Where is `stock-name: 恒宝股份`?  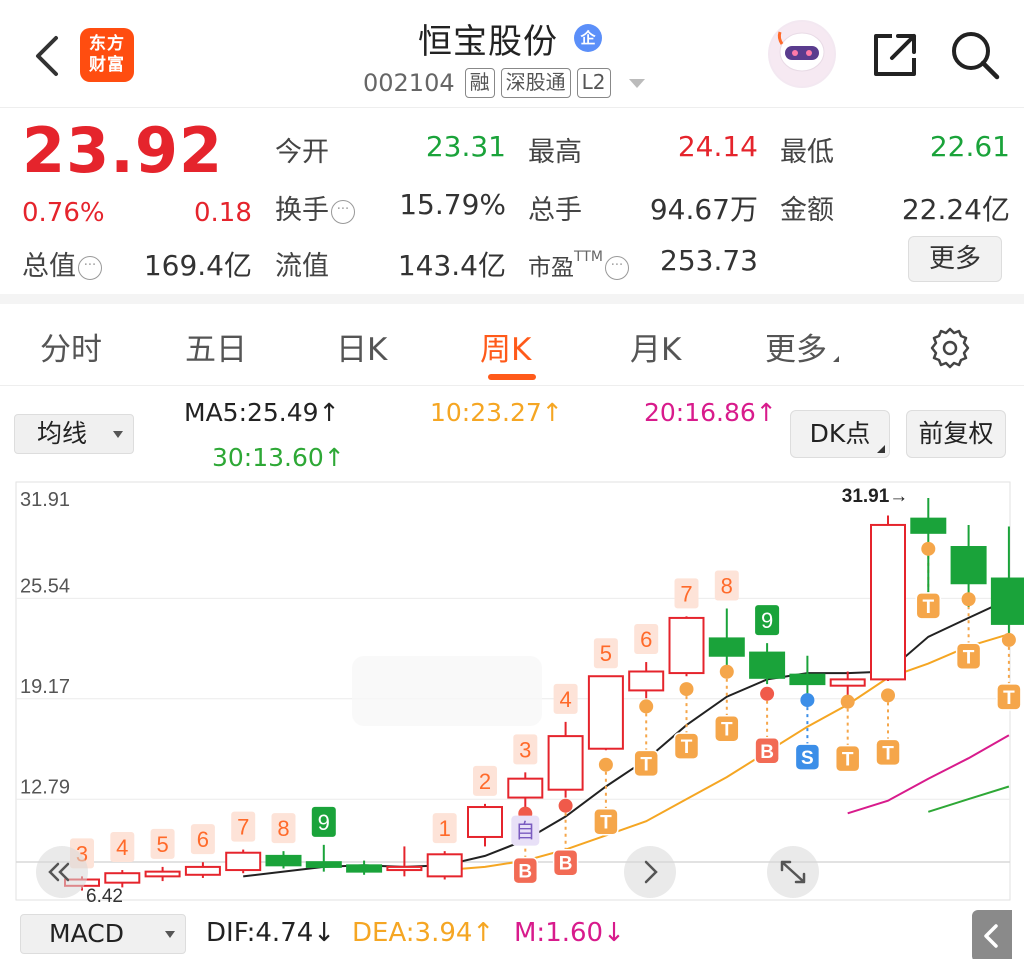 stock-name: 恒宝股份 is located at coordinates (488, 42).